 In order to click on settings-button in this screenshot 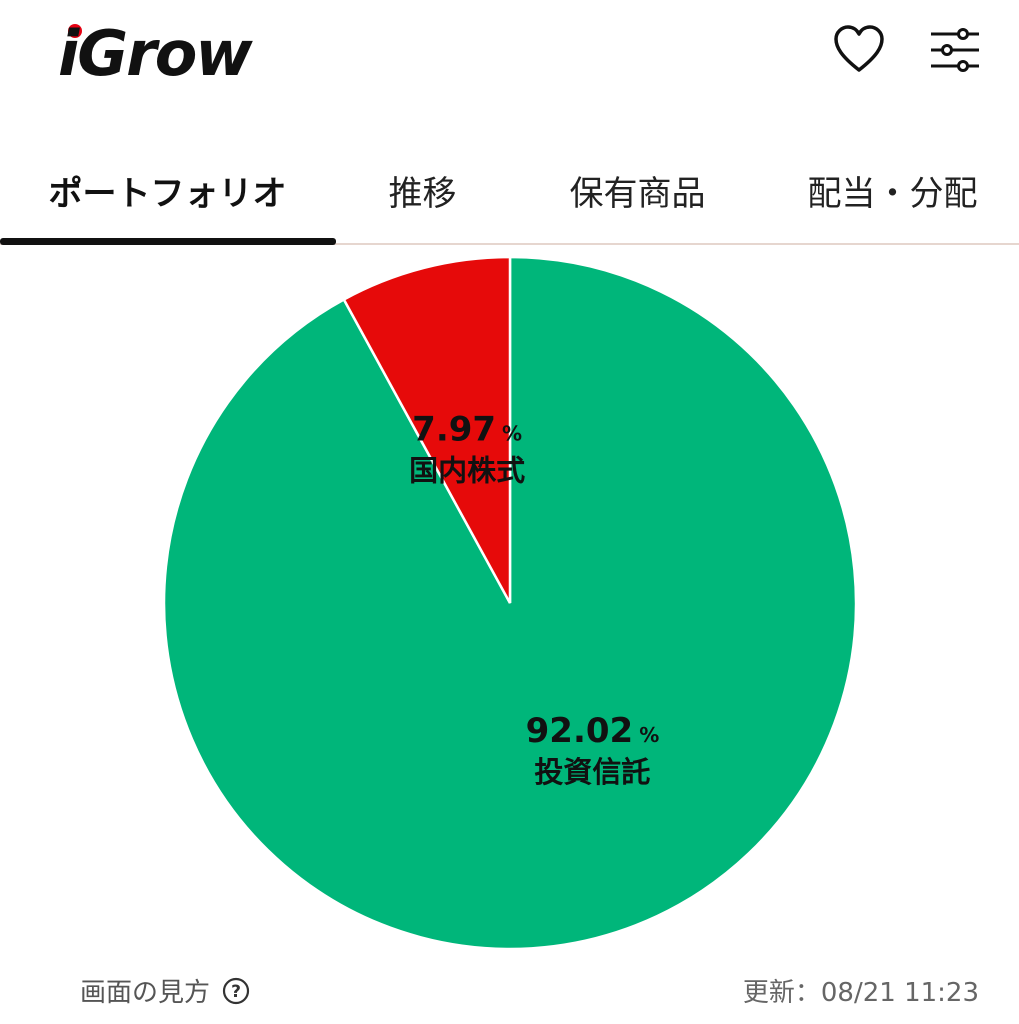, I will do `click(955, 50)`.